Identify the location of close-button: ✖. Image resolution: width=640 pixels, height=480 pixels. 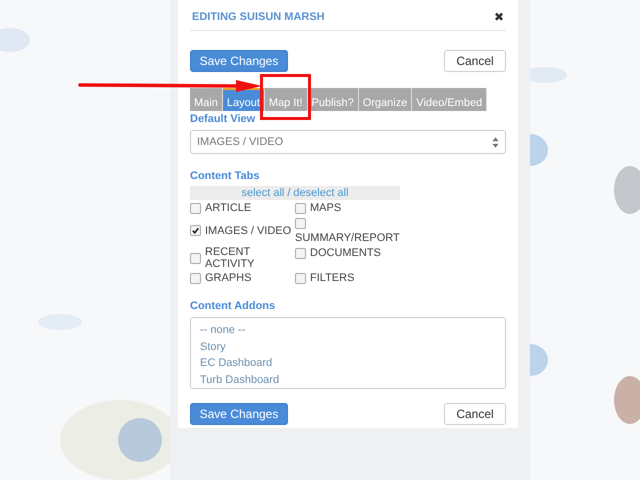
(499, 17).